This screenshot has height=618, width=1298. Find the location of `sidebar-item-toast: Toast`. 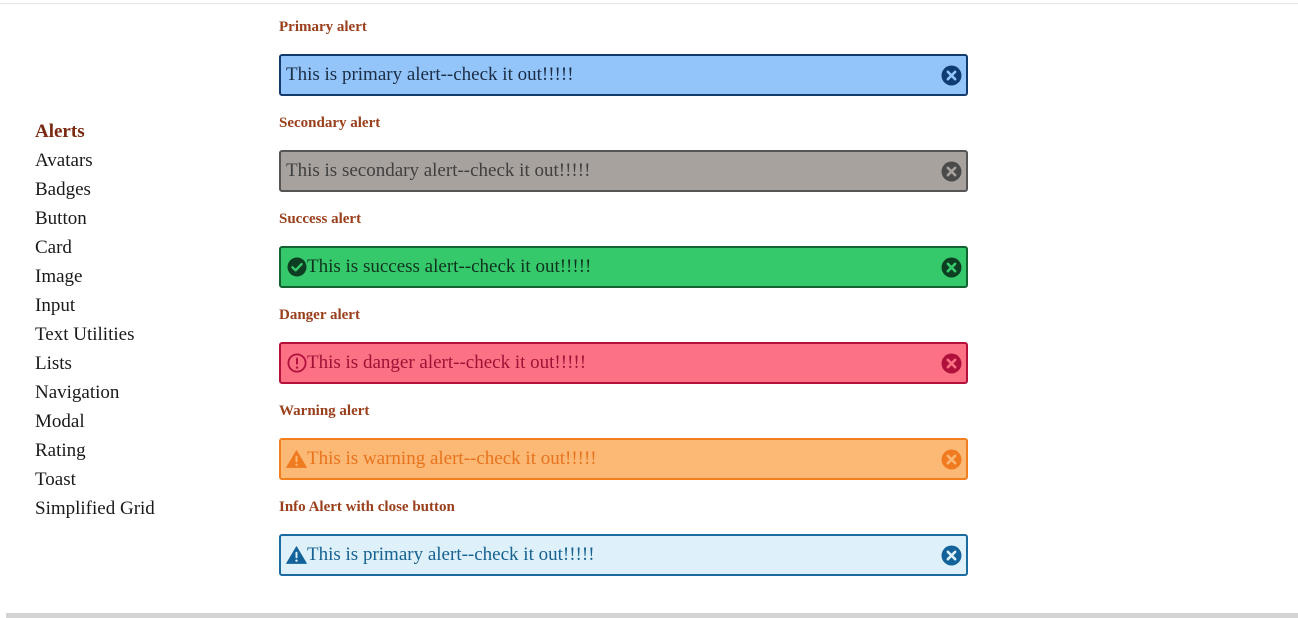

sidebar-item-toast: Toast is located at coordinates (135, 479).